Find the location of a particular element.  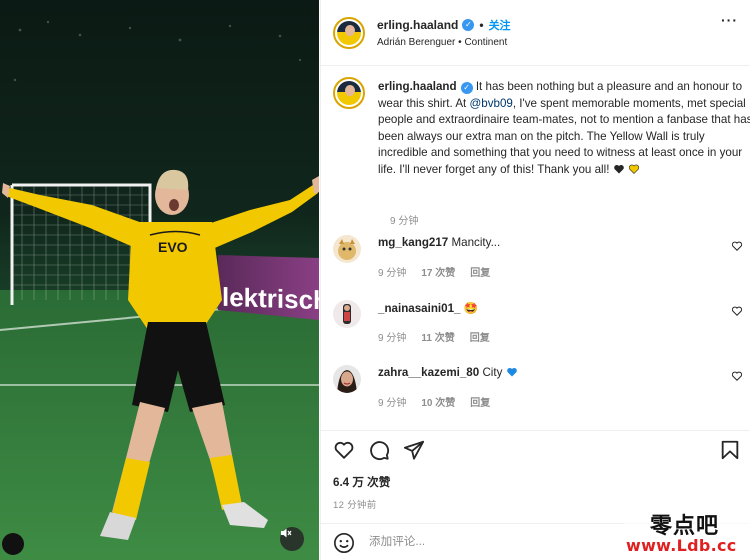

comment-likes: 17 次赞 is located at coordinates (438, 271).